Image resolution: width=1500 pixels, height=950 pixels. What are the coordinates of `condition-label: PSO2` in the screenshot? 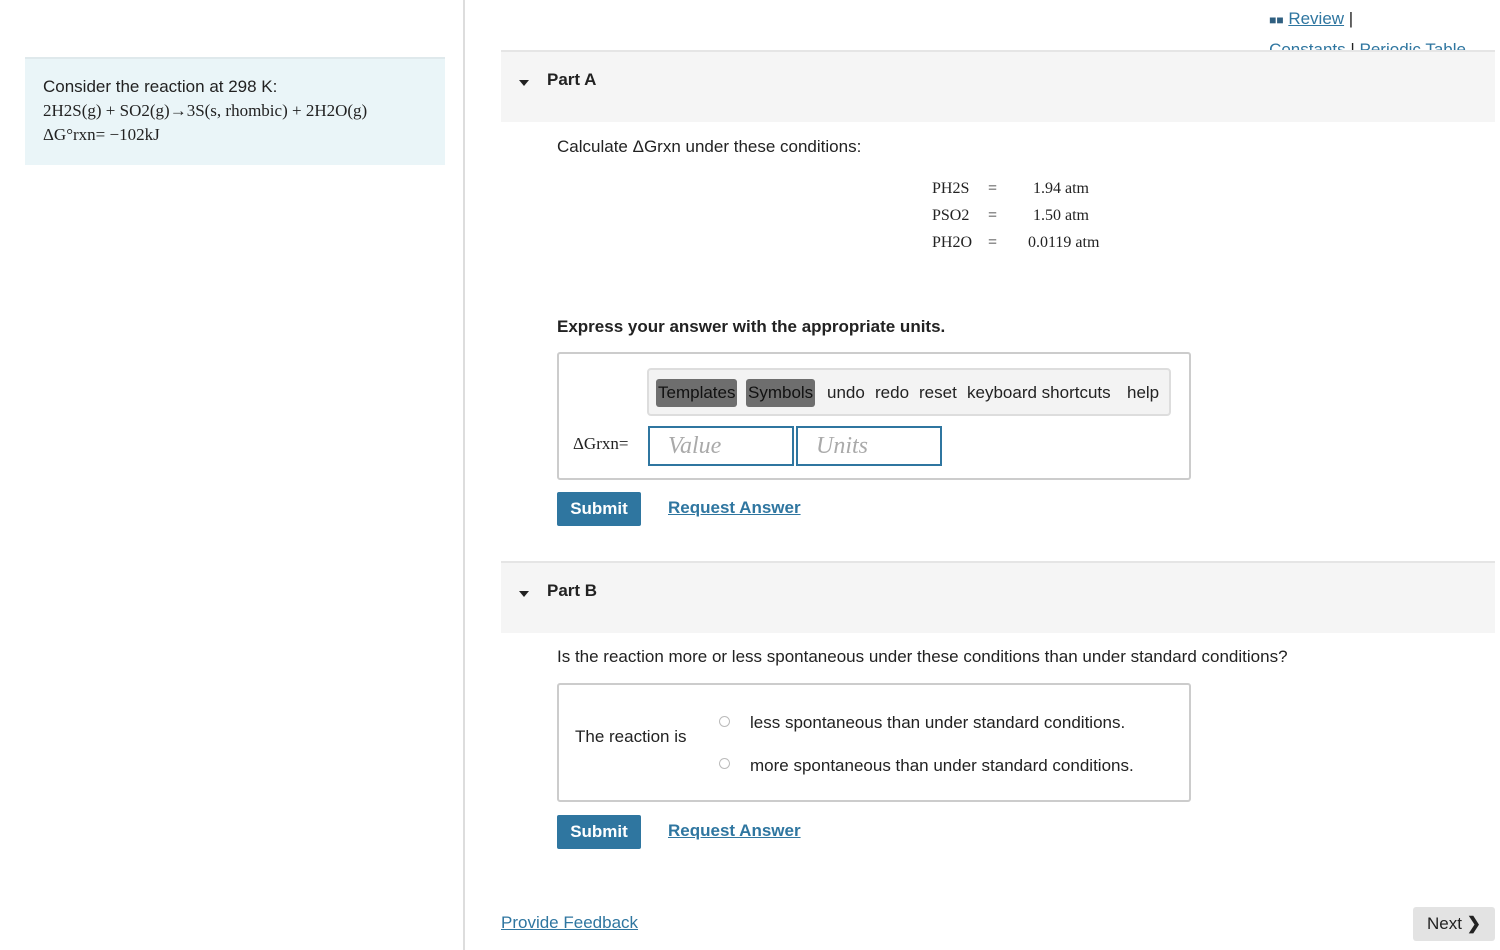 It's located at (951, 215).